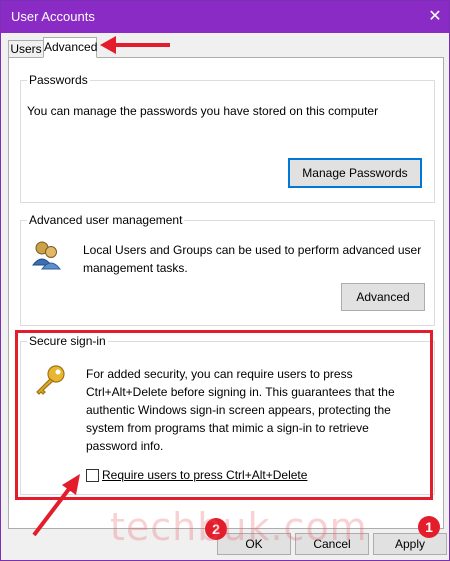 The image size is (450, 561). Describe the element at coordinates (429, 527) in the screenshot. I see `step-badge-1: 1` at that location.